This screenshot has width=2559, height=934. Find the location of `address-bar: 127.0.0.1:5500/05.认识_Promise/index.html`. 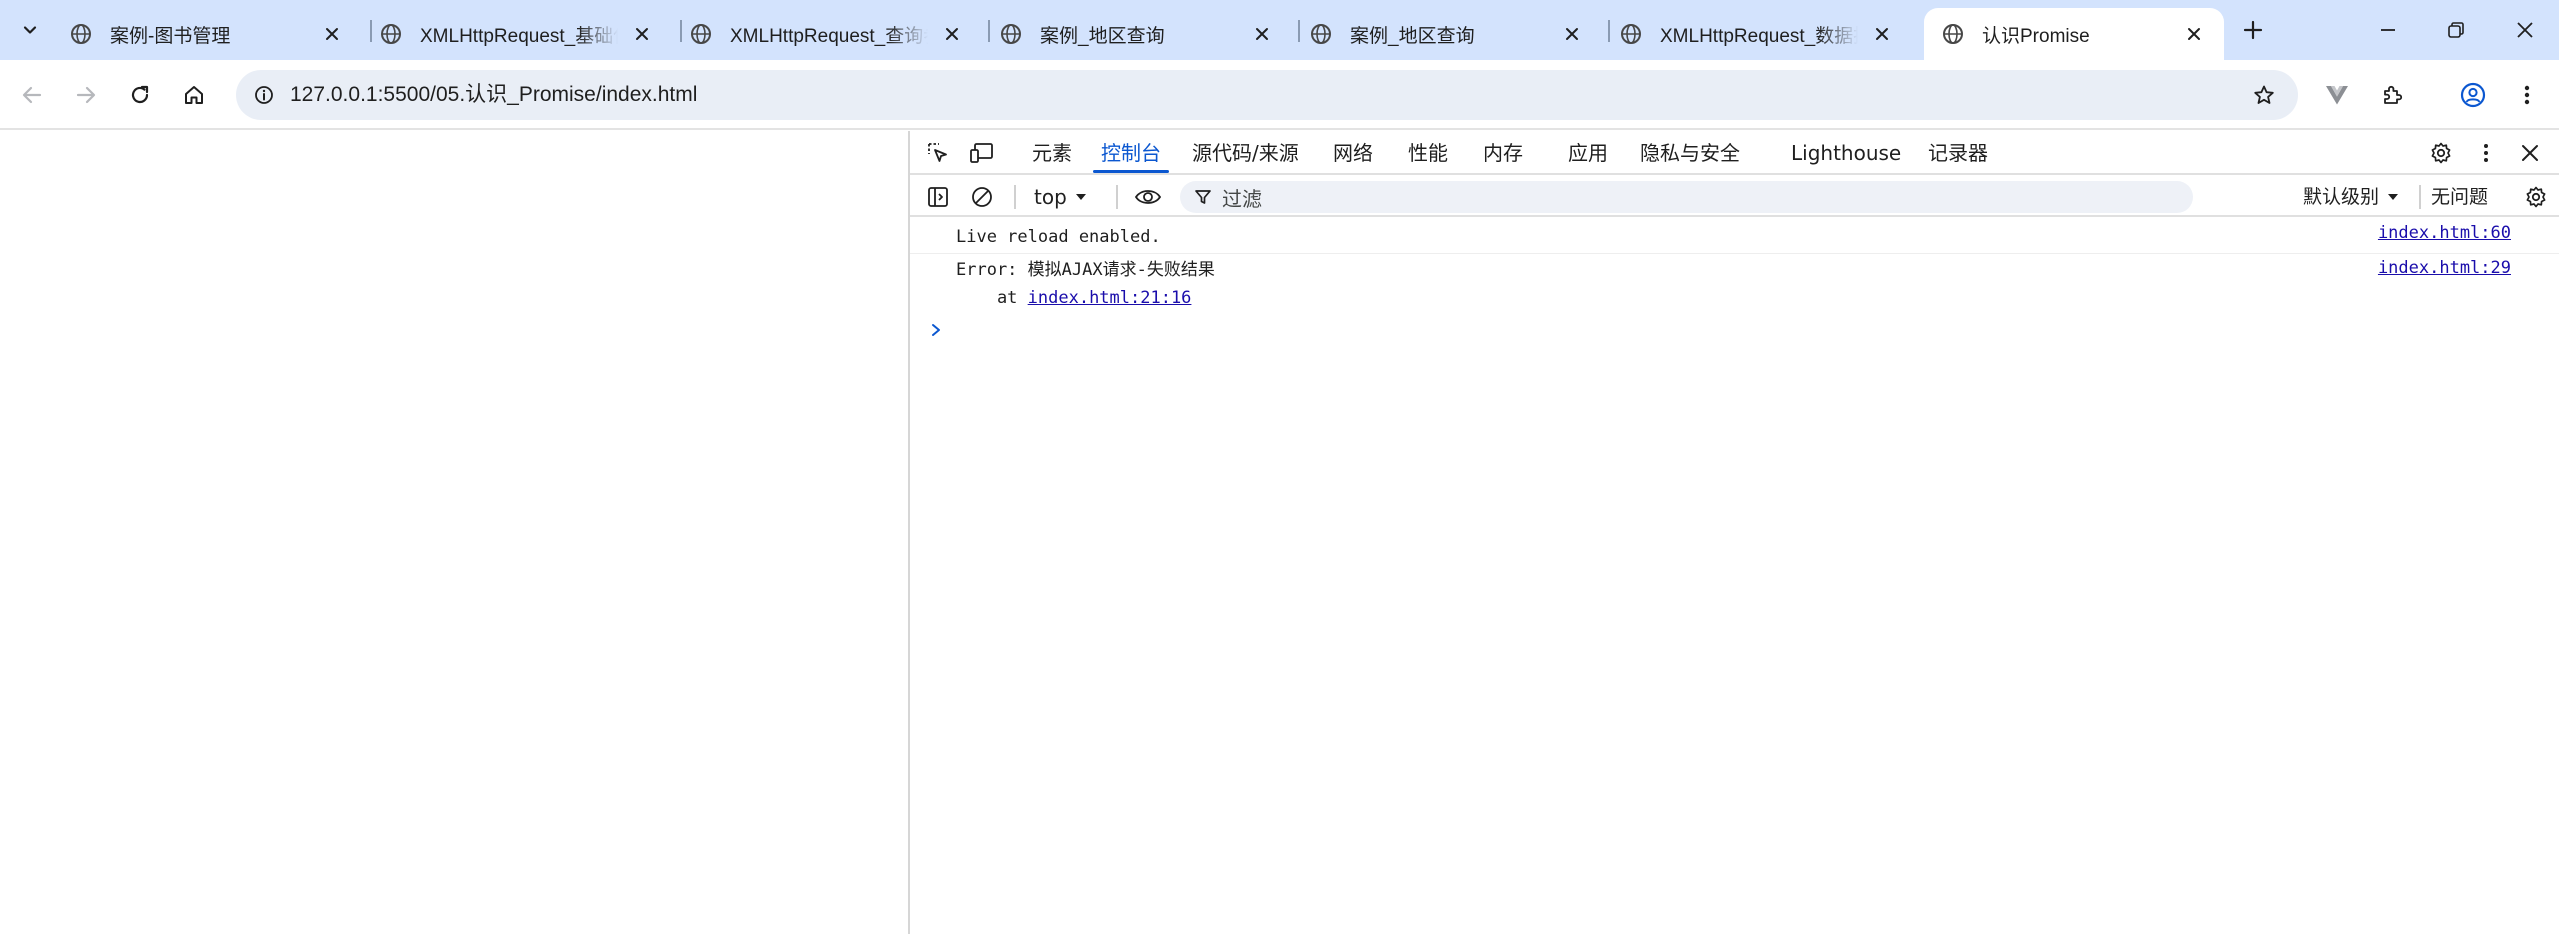

address-bar: 127.0.0.1:5500/05.认识_Promise/index.html is located at coordinates (1267, 95).